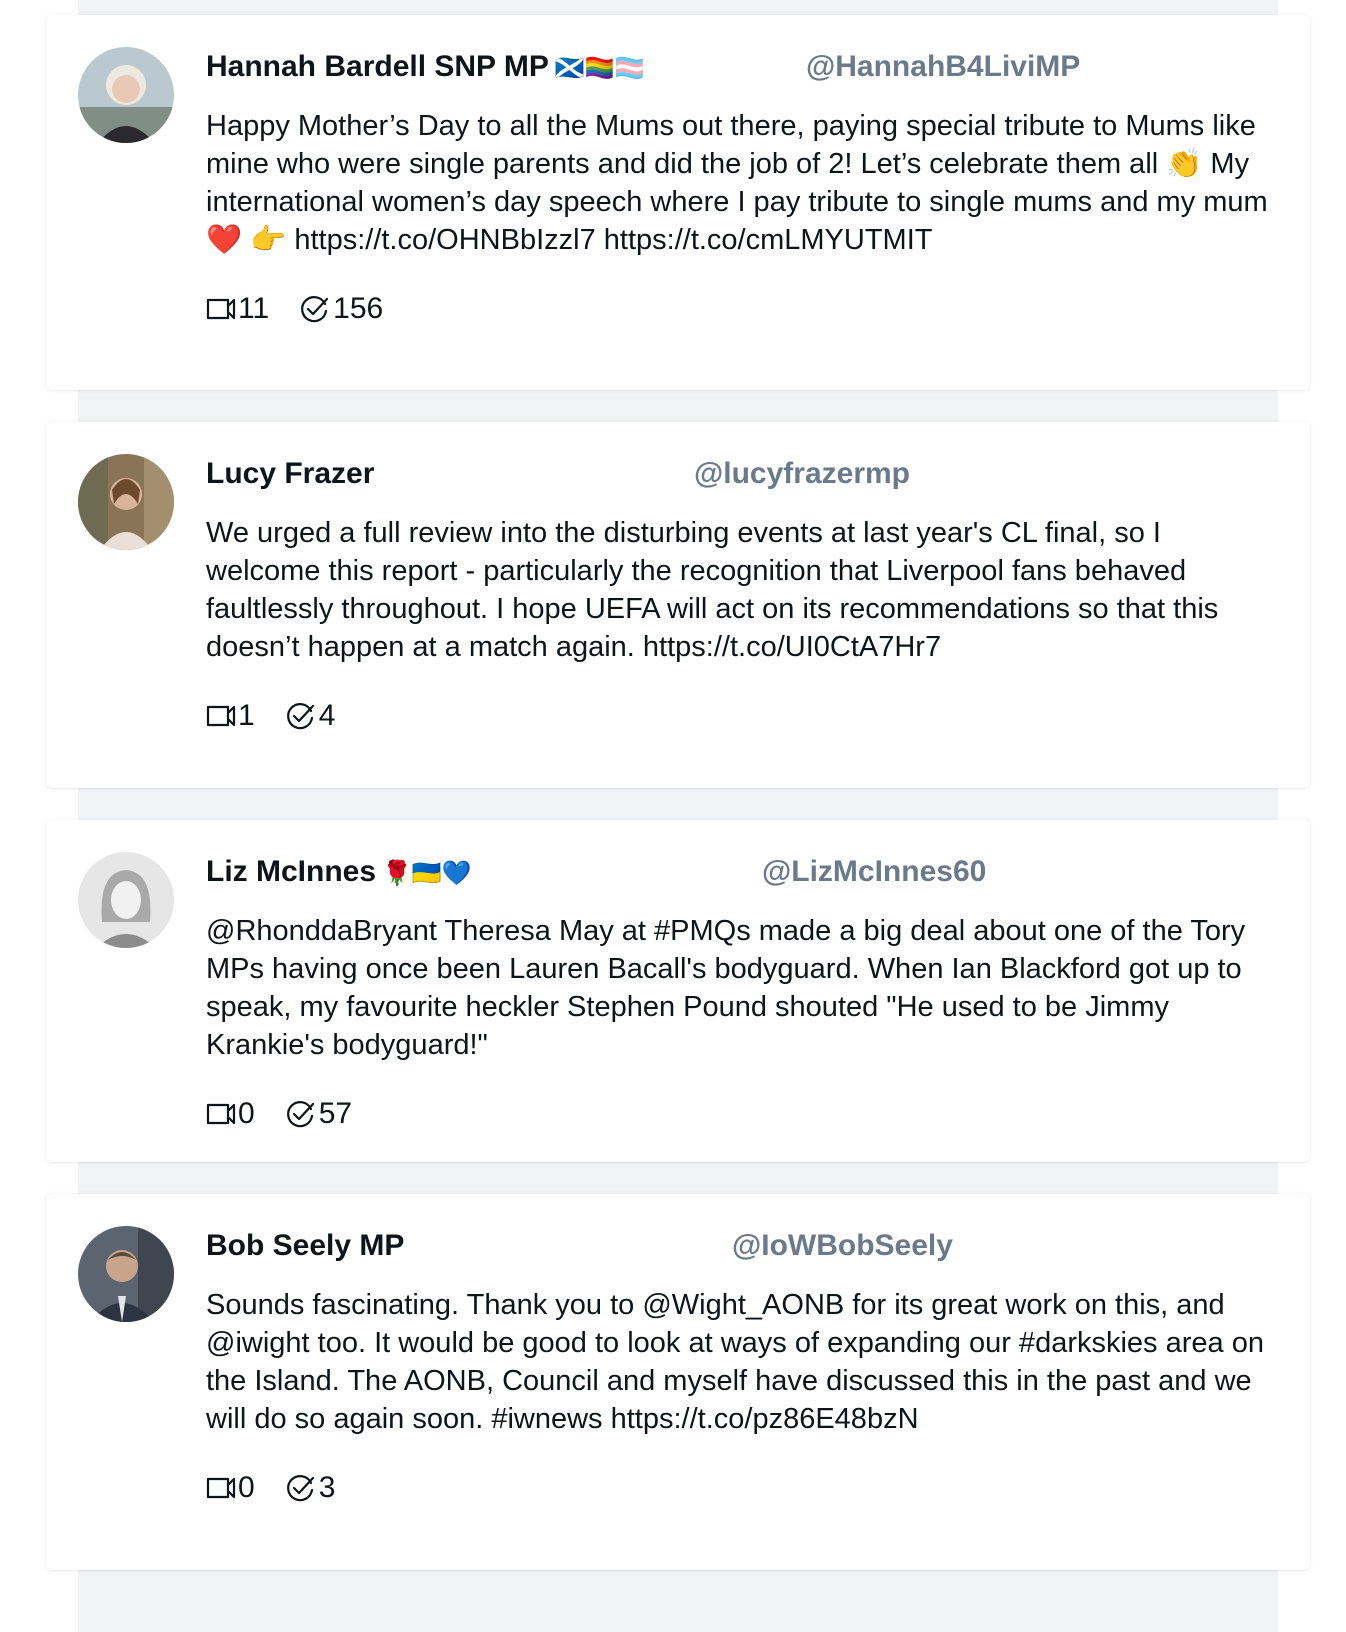  What do you see at coordinates (738, 1488) in the screenshot?
I see `tweet-stats: 0 3` at bounding box center [738, 1488].